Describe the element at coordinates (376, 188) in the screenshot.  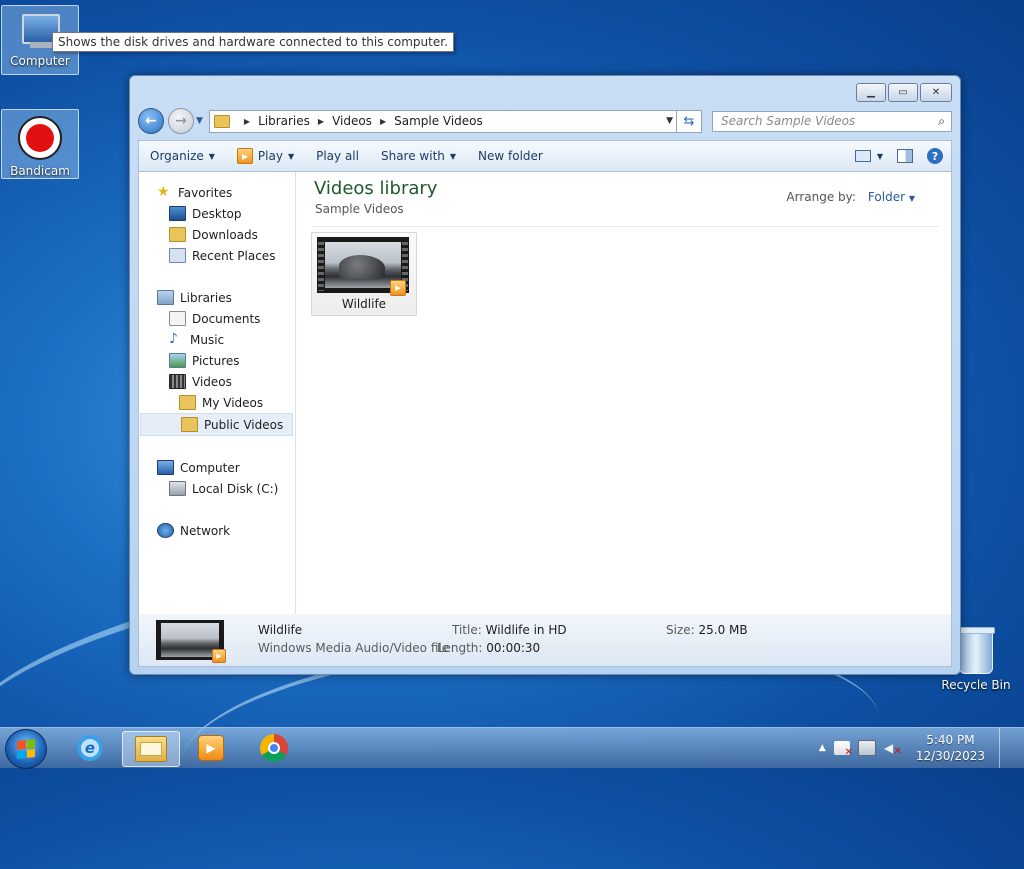
I see `library-title: Videos library` at that location.